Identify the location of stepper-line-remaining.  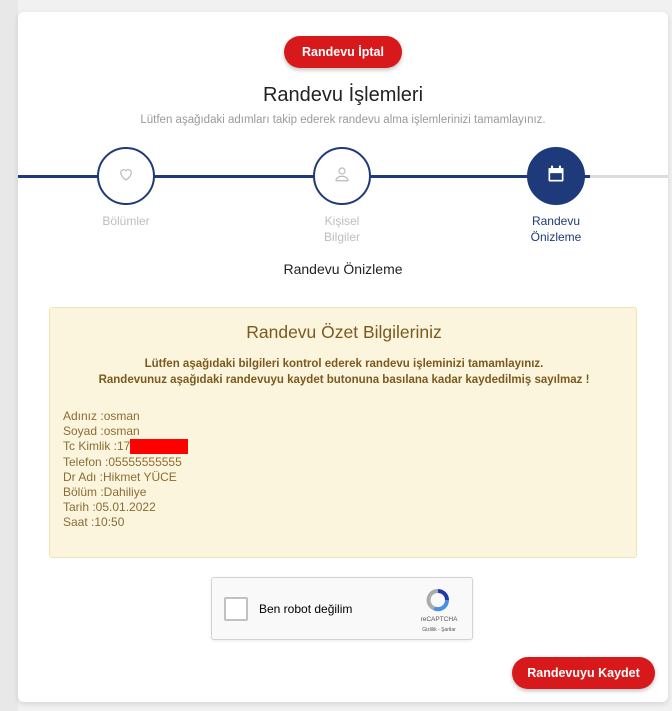
(629, 176).